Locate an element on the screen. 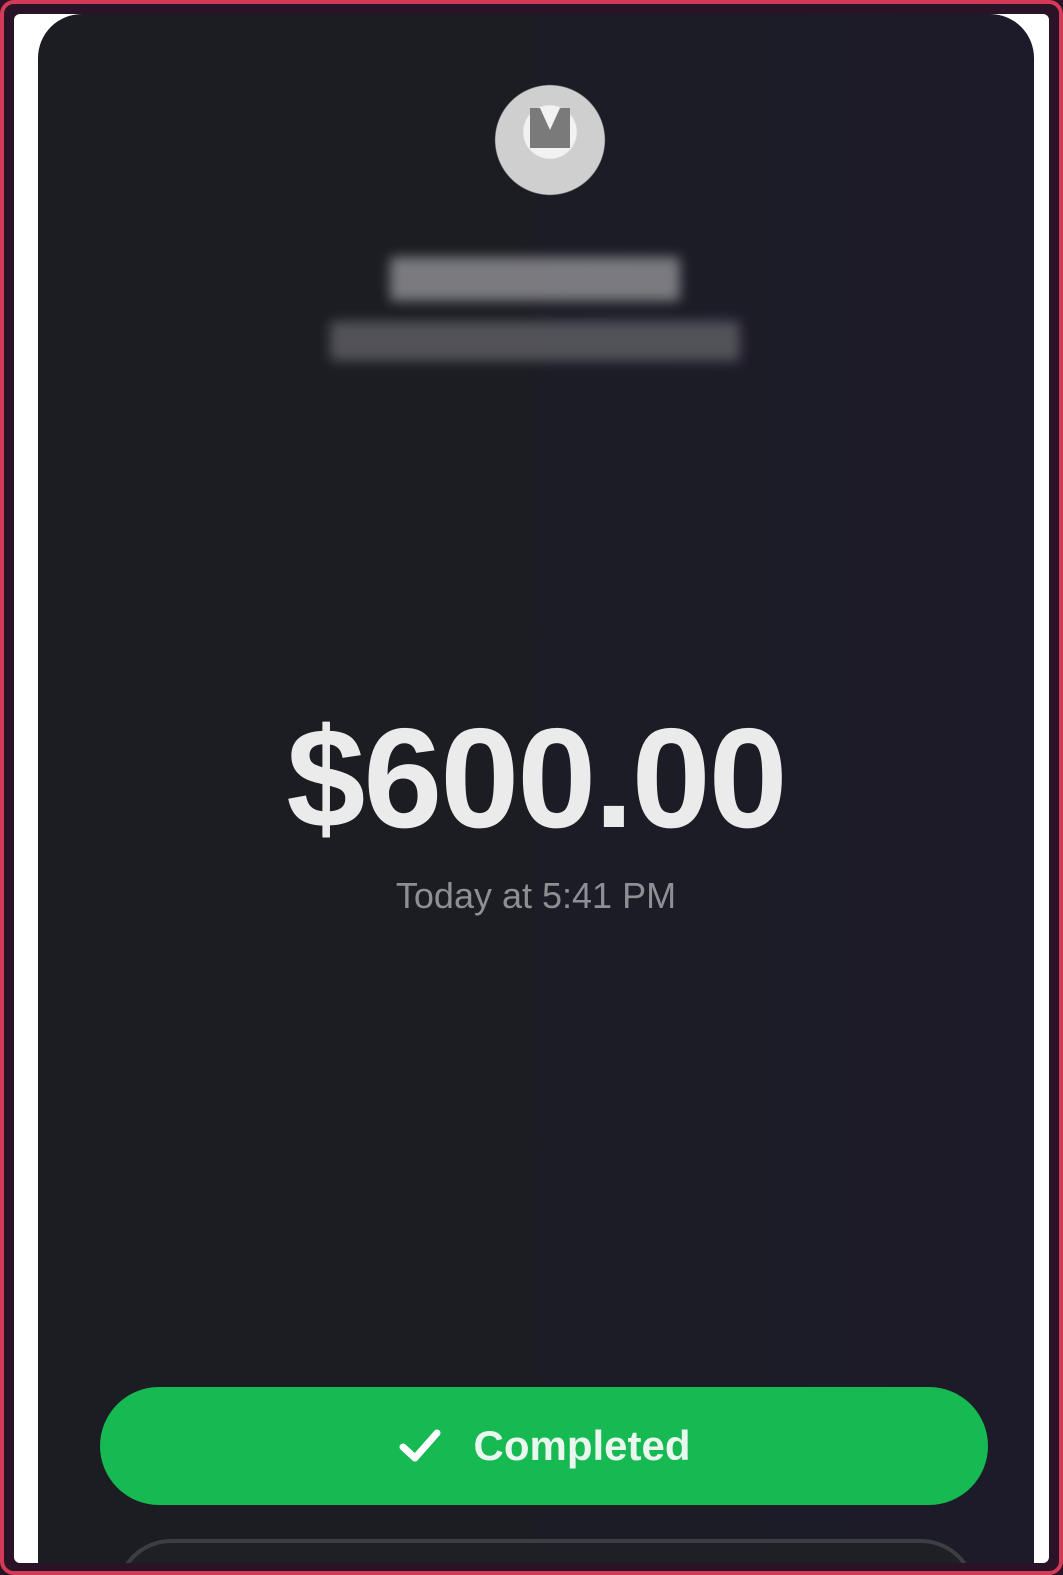 Image resolution: width=1063 pixels, height=1575 pixels. completed-status-button: Completed is located at coordinates (544, 1446).